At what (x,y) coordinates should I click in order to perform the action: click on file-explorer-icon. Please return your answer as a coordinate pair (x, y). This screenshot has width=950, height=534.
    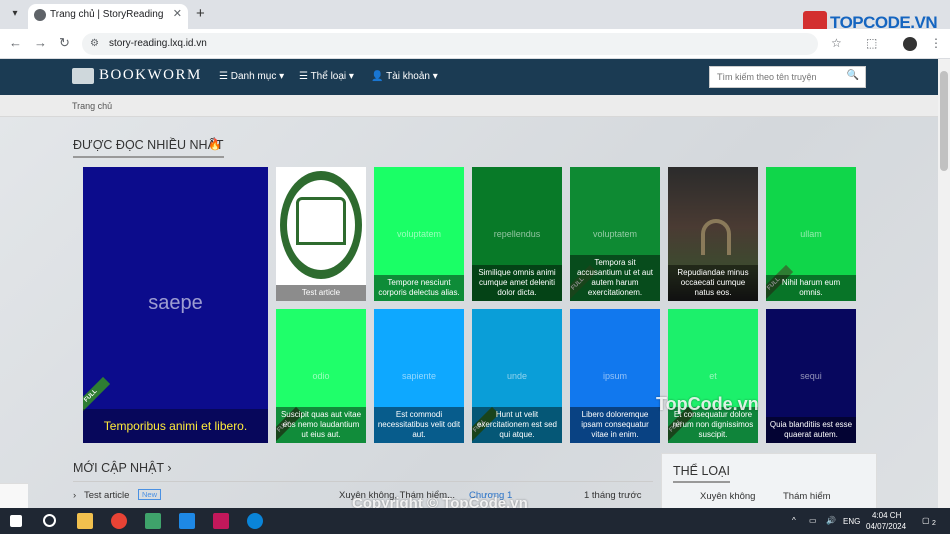
    Looking at the image, I should click on (85, 521).